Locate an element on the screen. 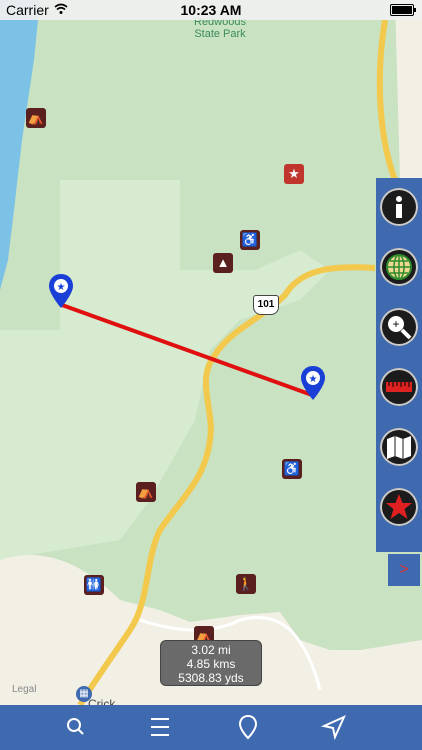 This screenshot has width=422, height=750. menu-icon is located at coordinates (160, 727).